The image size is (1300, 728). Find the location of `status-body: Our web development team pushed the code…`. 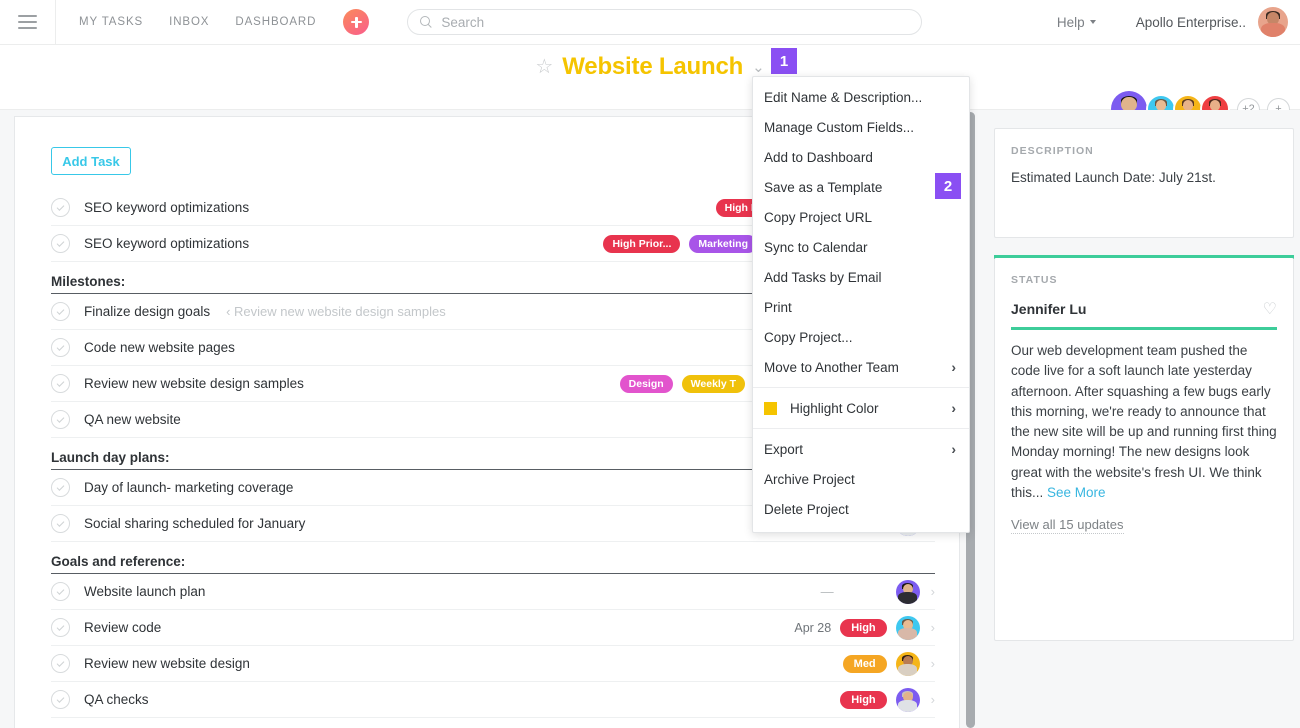

status-body: Our web development team pushed the code… is located at coordinates (1144, 422).